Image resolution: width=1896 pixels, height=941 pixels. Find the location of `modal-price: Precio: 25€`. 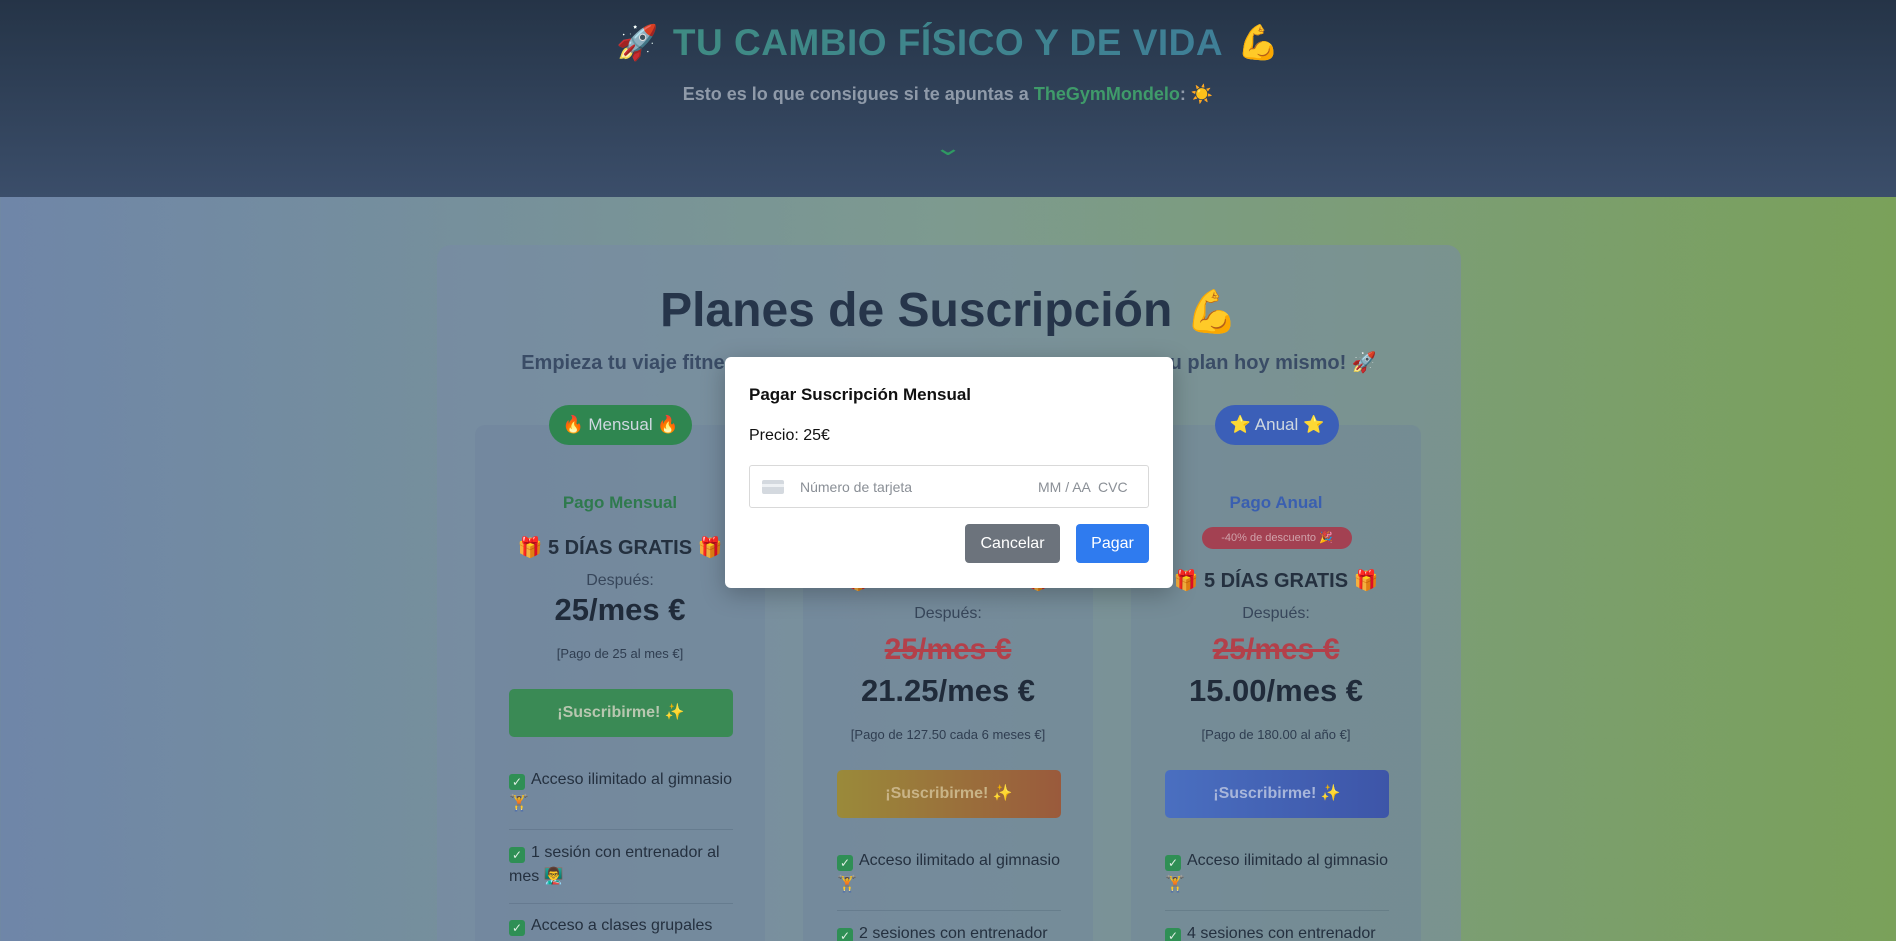

modal-price: Precio: 25€ is located at coordinates (789, 435).